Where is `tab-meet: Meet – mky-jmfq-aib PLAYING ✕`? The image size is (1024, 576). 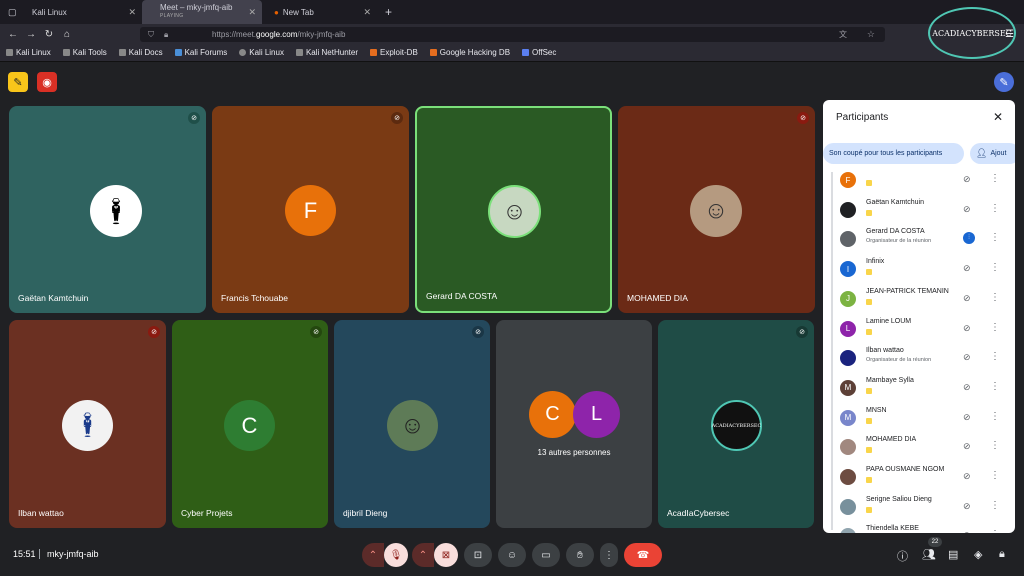 tab-meet: Meet – mky-jmfq-aib PLAYING ✕ is located at coordinates (202, 12).